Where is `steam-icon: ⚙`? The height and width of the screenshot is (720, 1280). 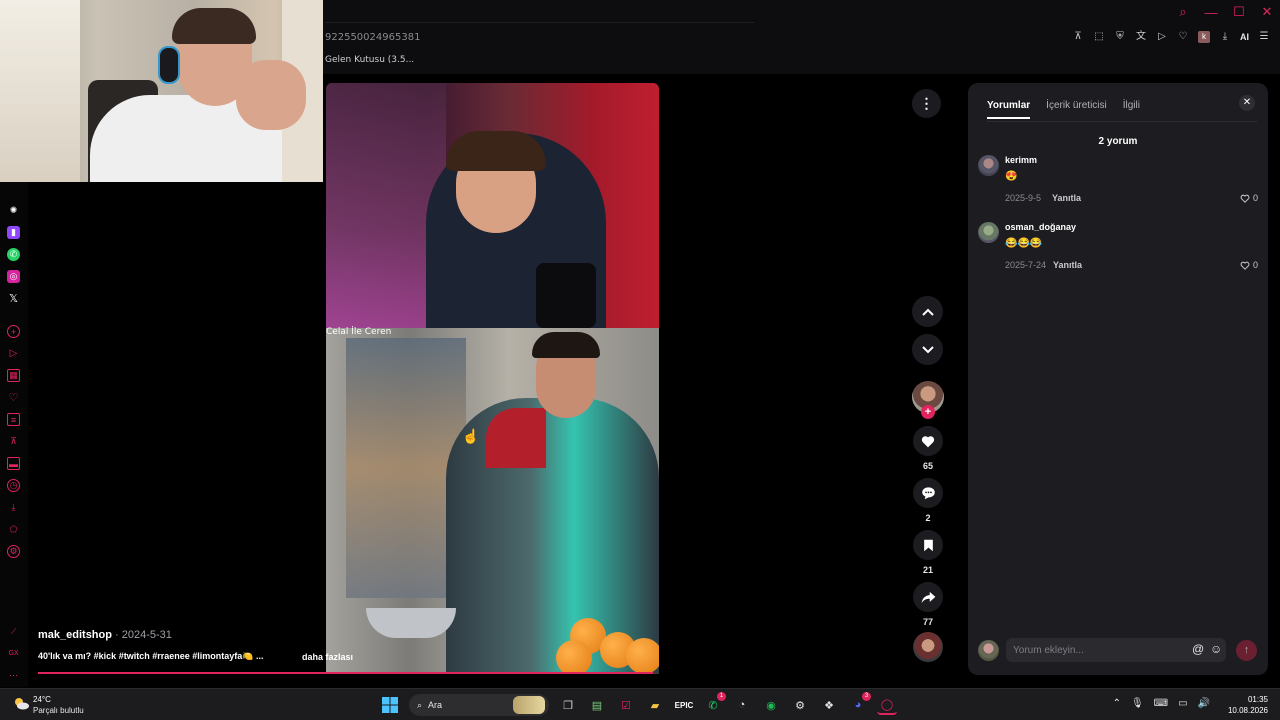 steam-icon: ⚙ is located at coordinates (800, 705).